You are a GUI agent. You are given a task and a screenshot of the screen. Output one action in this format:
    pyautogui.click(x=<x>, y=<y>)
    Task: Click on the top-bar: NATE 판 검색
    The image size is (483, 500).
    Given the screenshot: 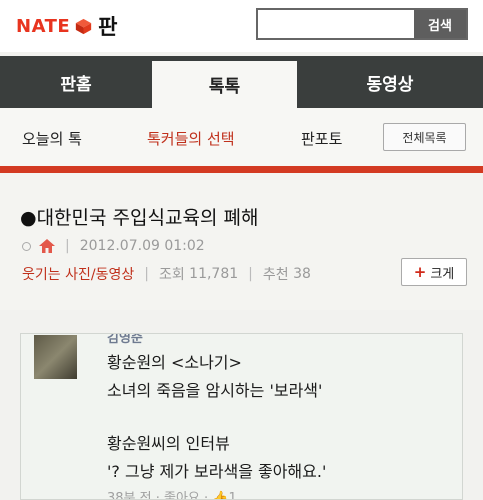 What is the action you would take?
    pyautogui.click(x=241, y=26)
    